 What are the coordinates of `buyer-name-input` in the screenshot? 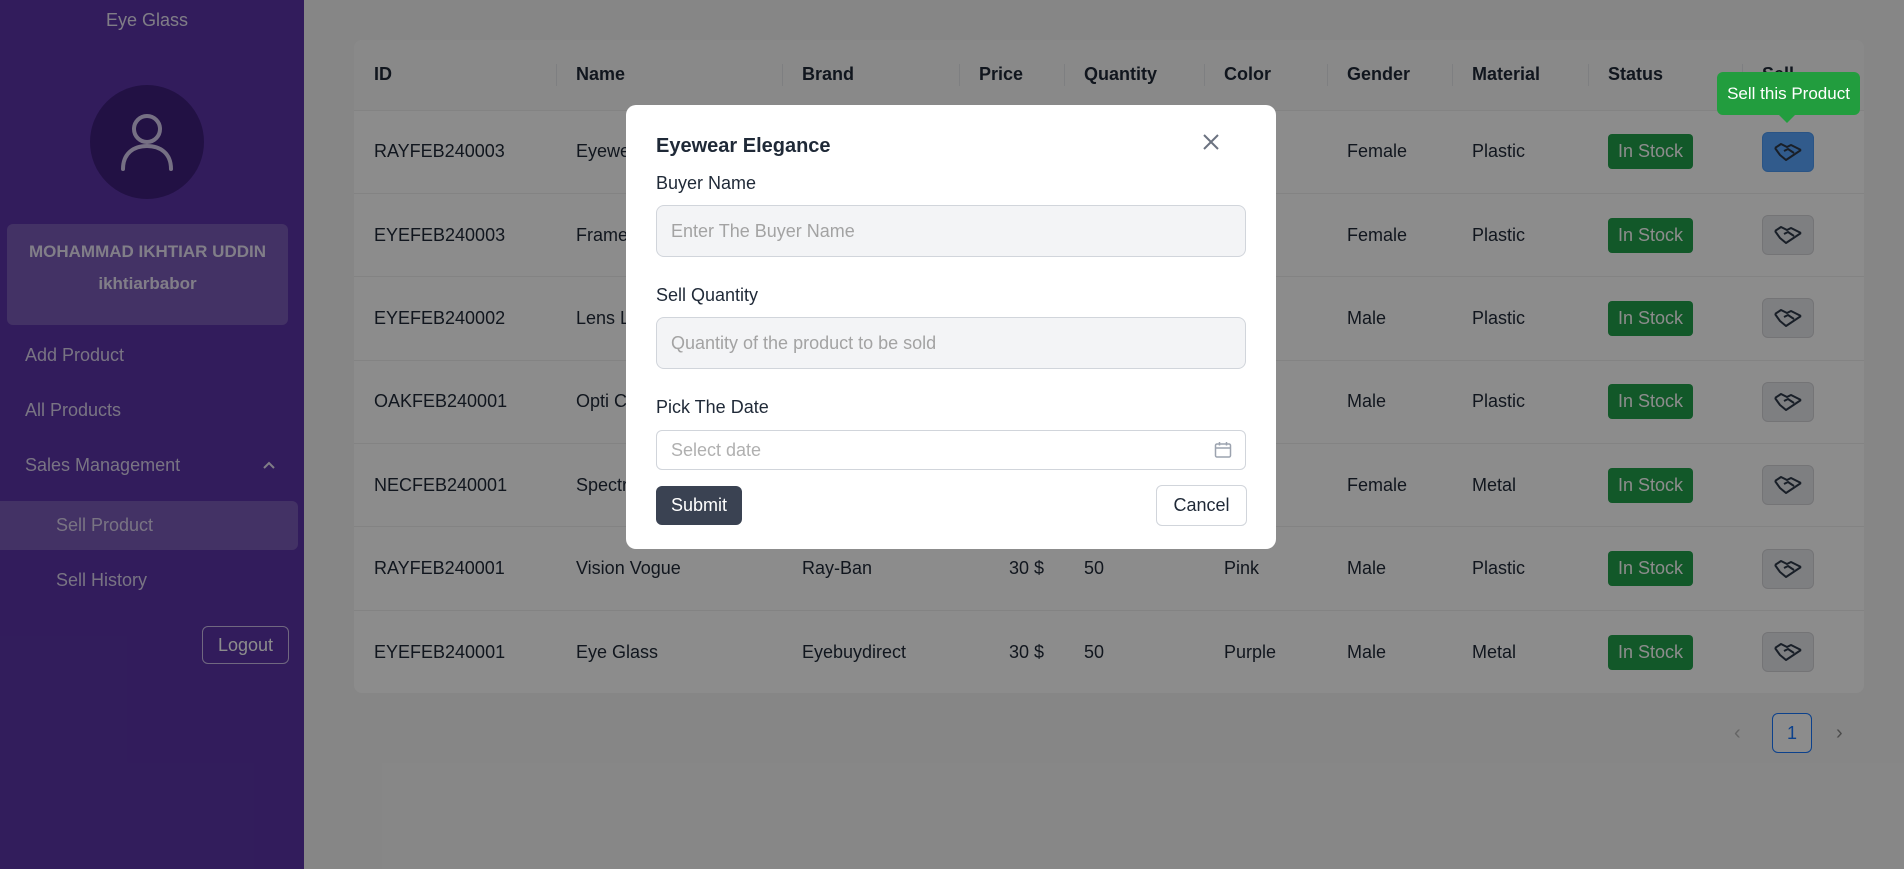 It's located at (951, 231).